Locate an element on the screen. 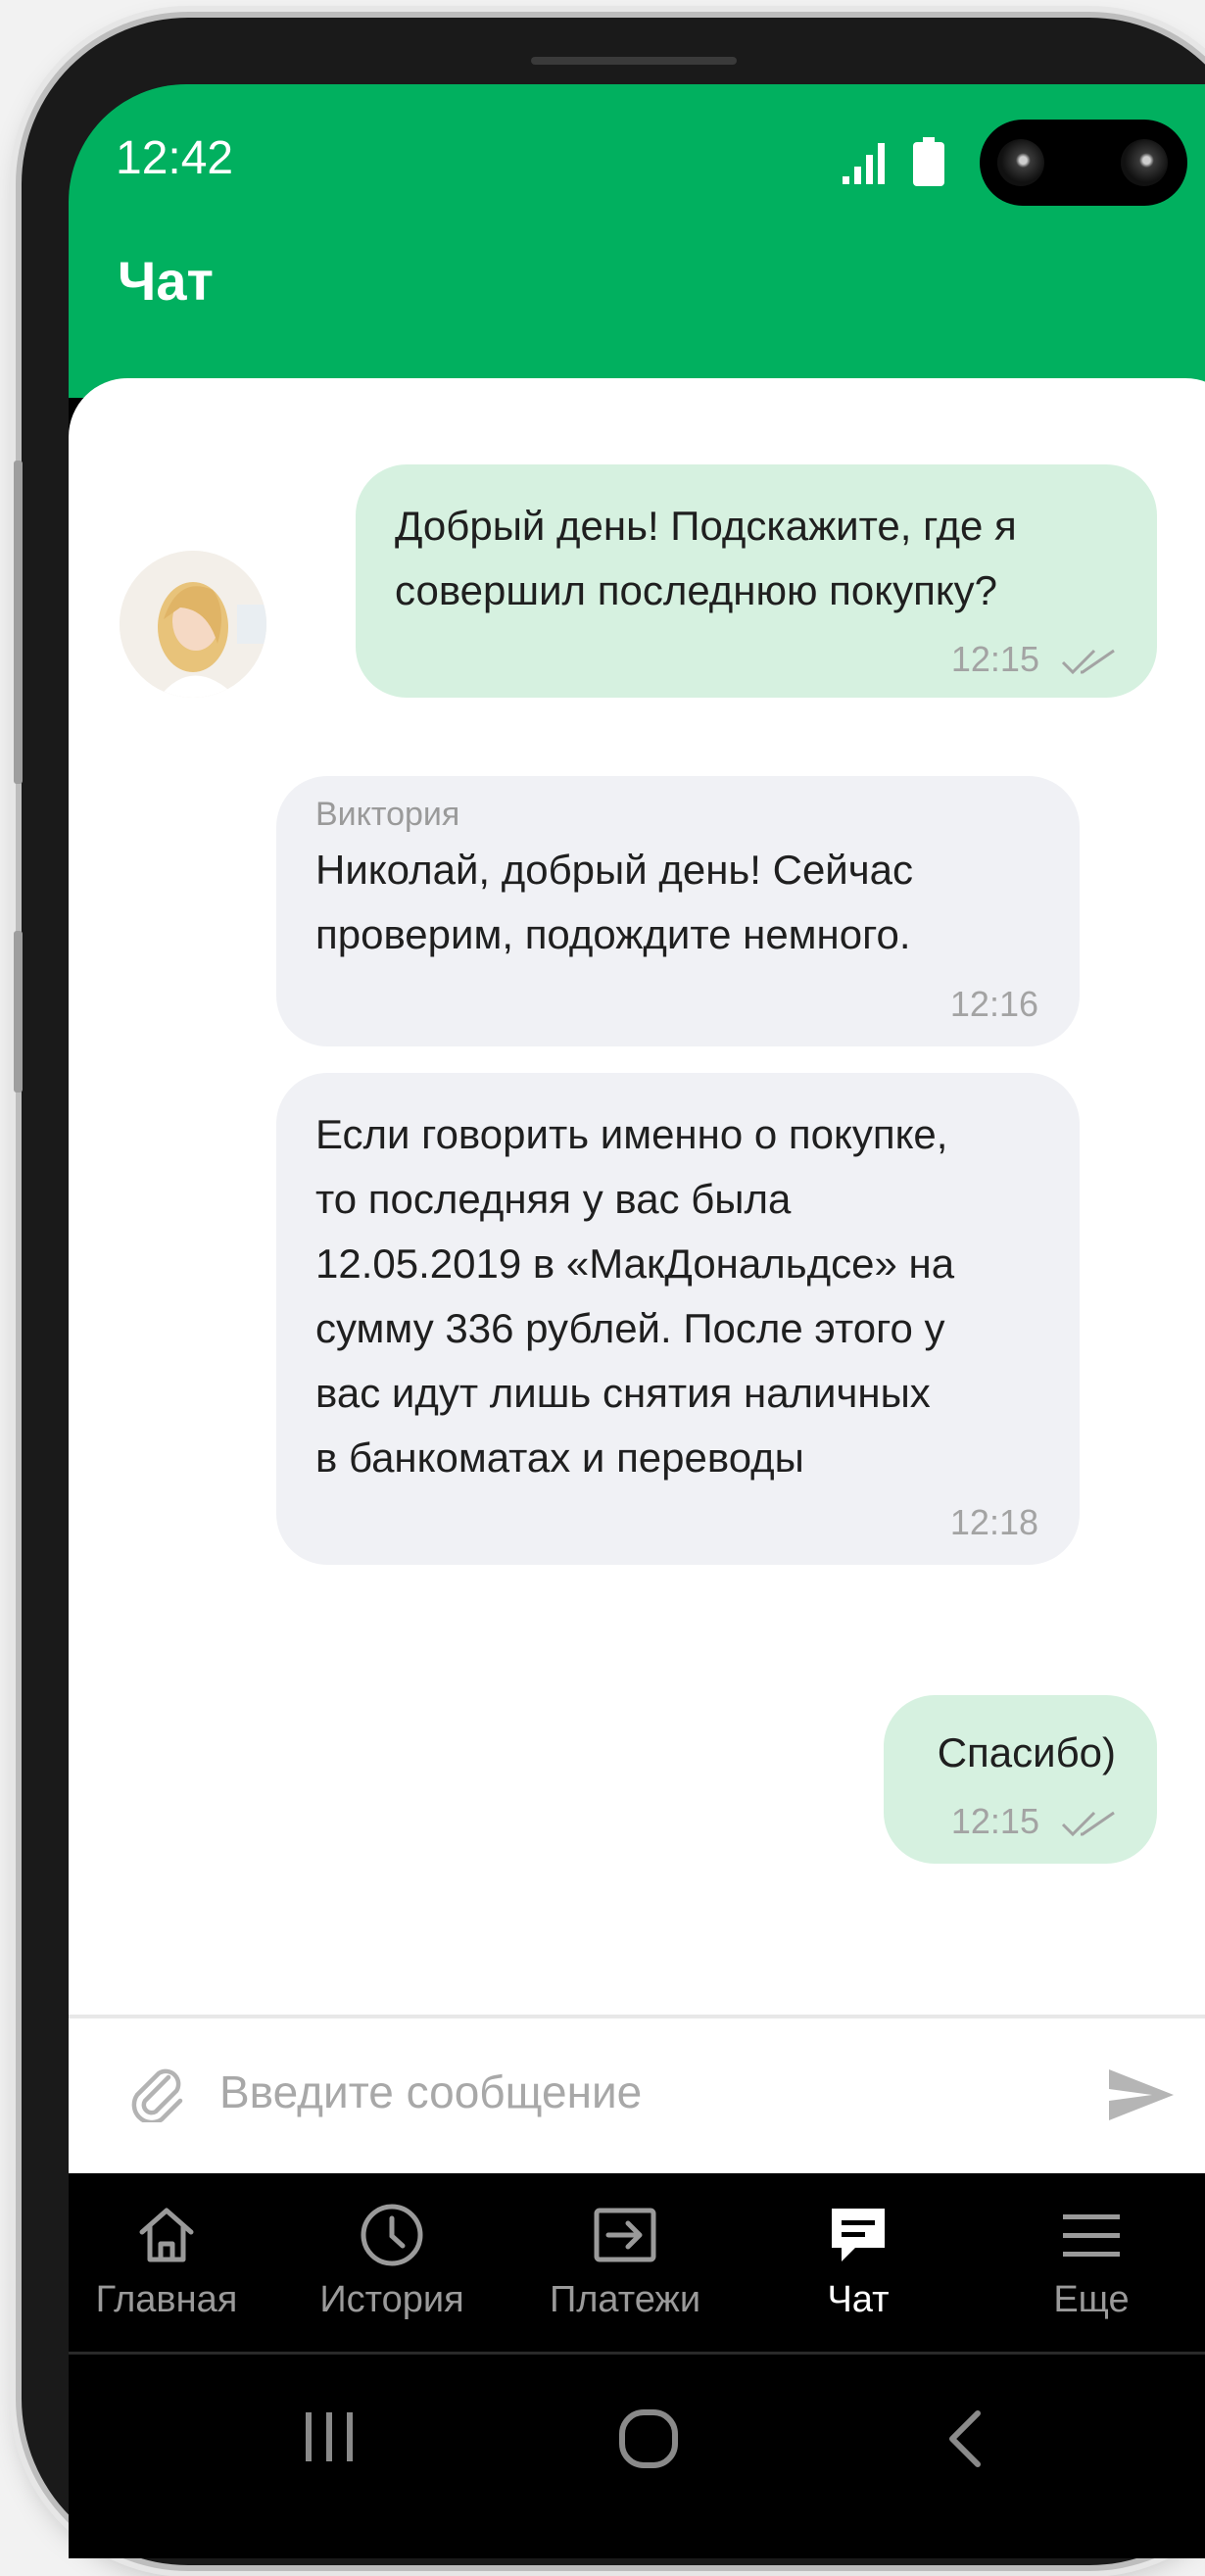 This screenshot has width=1205, height=2576. signal-icon is located at coordinates (864, 163).